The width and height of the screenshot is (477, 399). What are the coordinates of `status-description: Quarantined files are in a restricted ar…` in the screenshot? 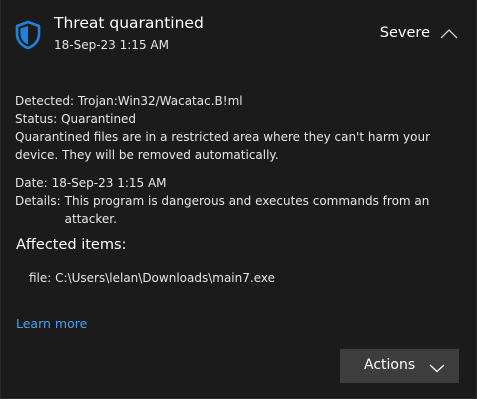 It's located at (223, 146).